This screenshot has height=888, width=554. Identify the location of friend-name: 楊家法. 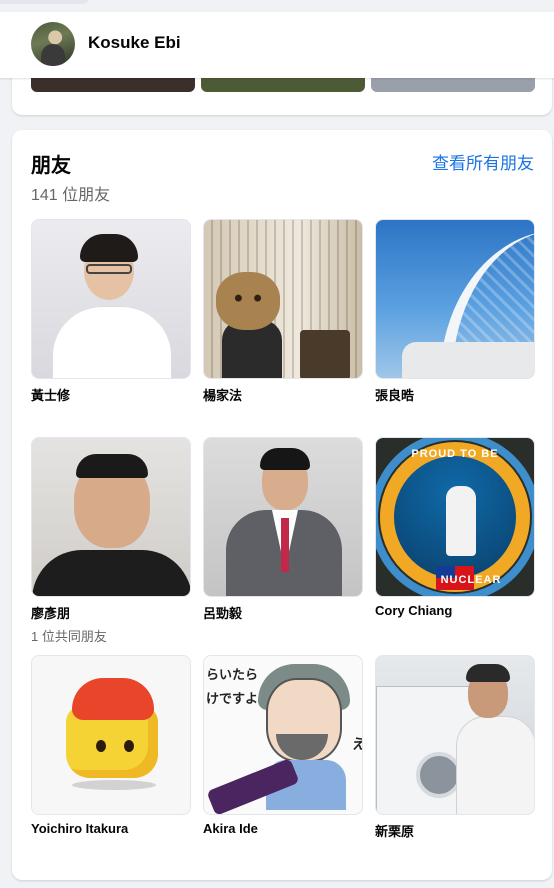
(283, 394).